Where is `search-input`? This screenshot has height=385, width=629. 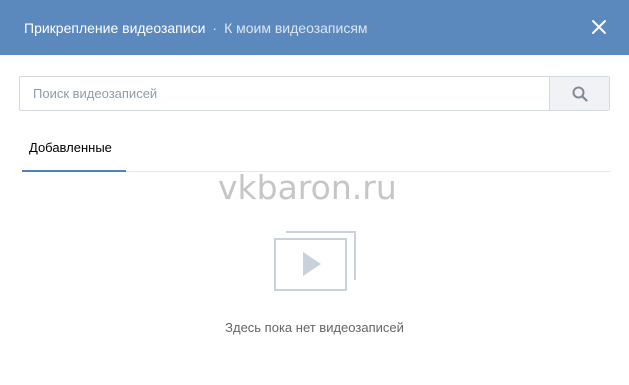
search-input is located at coordinates (284, 93).